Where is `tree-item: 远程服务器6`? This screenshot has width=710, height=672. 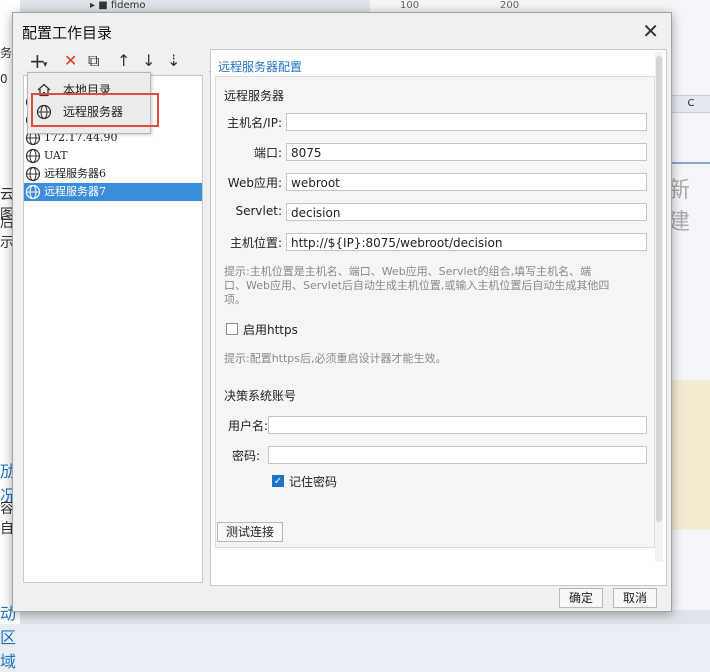
tree-item: 远程服务器6 is located at coordinates (113, 174).